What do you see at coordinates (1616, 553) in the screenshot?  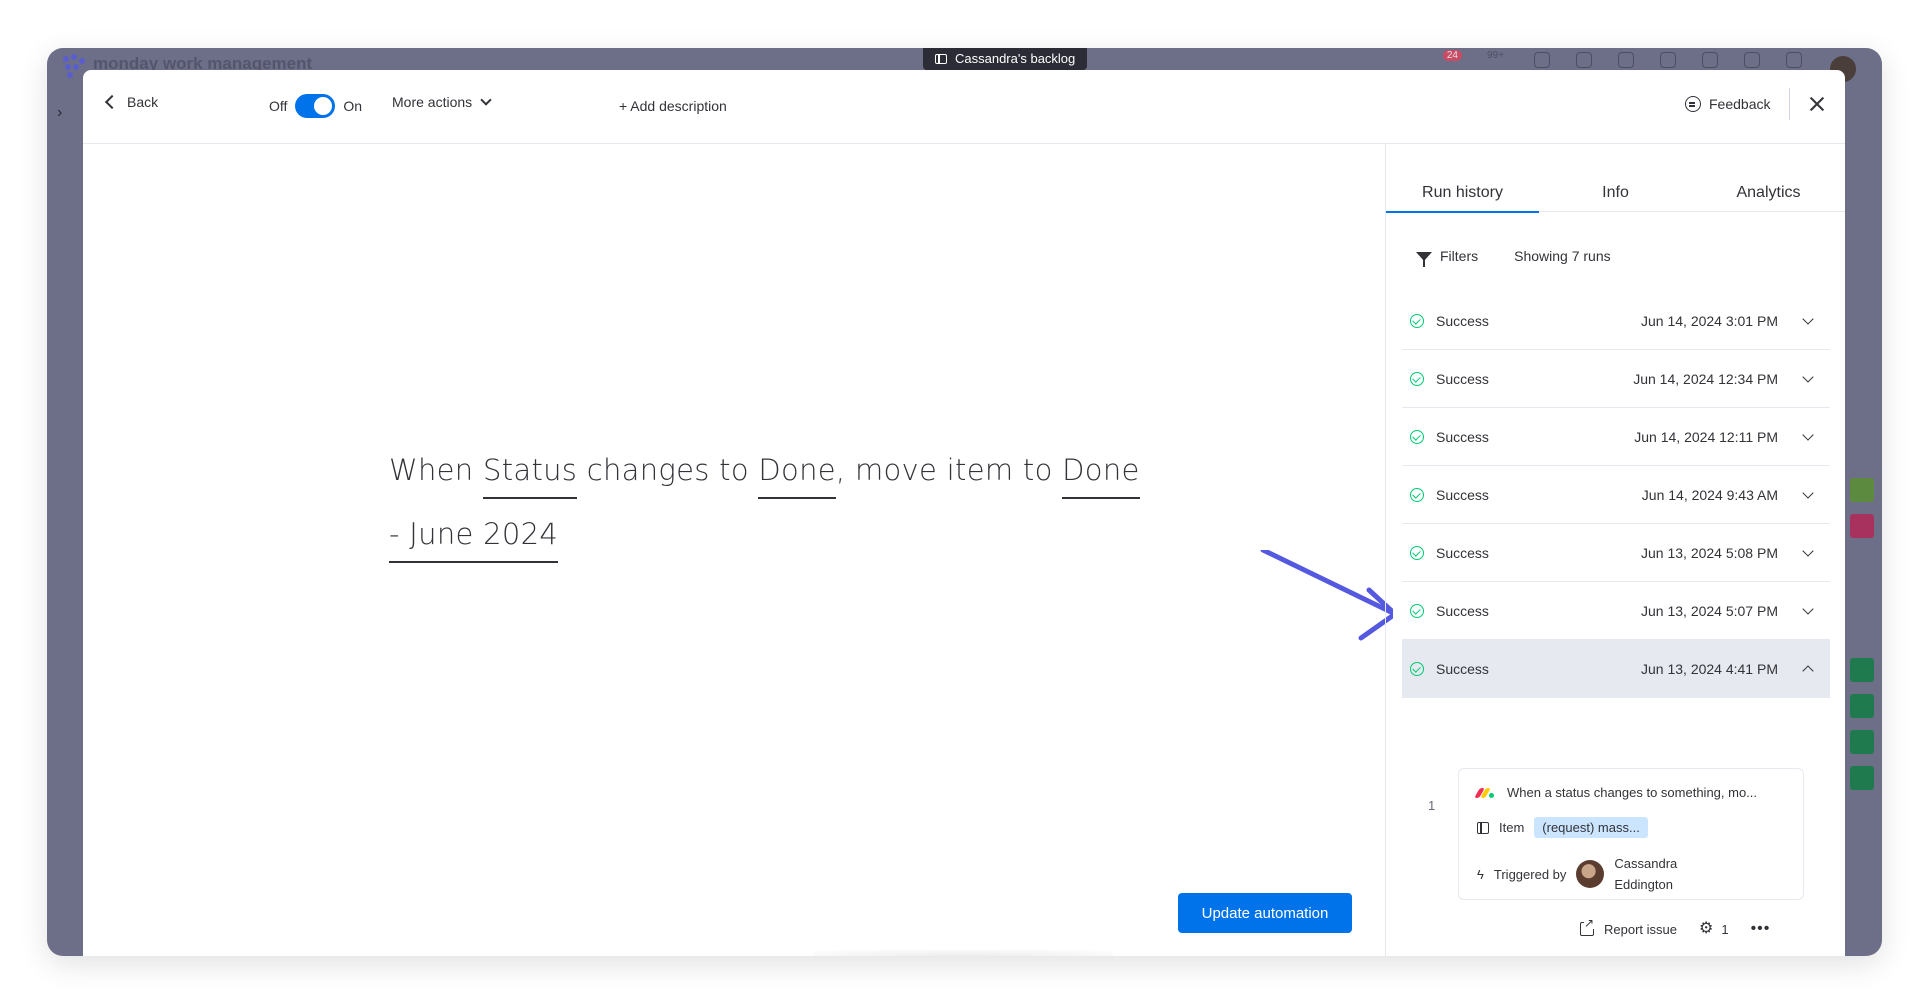 I see `run-row: Success Jun 13, 2024 5:08 PM` at bounding box center [1616, 553].